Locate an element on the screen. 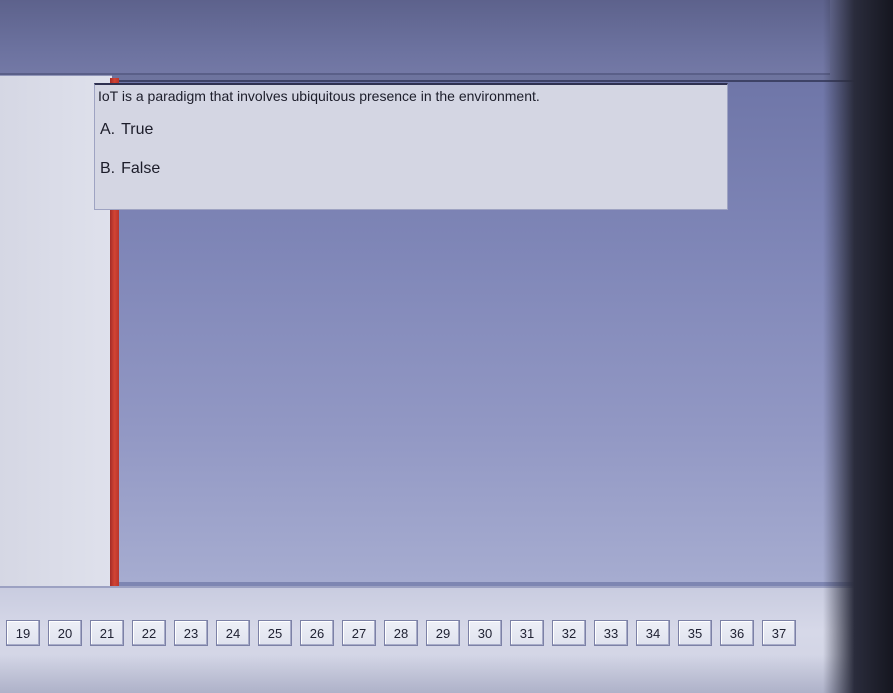 The height and width of the screenshot is (693, 893). option-a: A. True is located at coordinates (126, 130).